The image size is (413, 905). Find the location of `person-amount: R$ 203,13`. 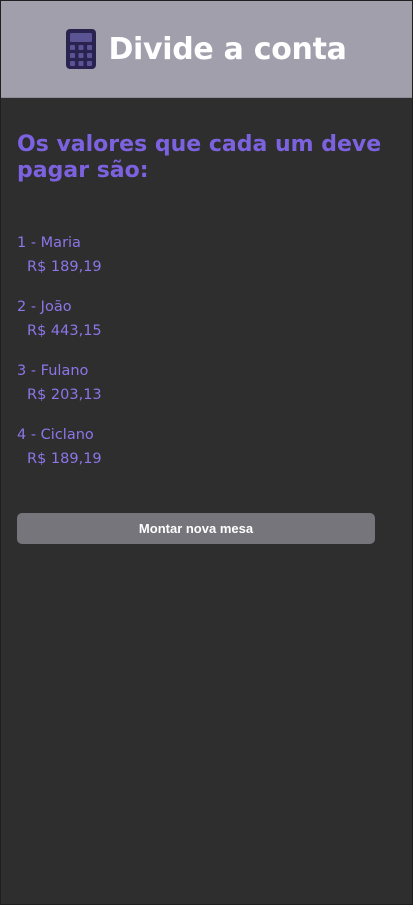

person-amount: R$ 203,13 is located at coordinates (64, 395).